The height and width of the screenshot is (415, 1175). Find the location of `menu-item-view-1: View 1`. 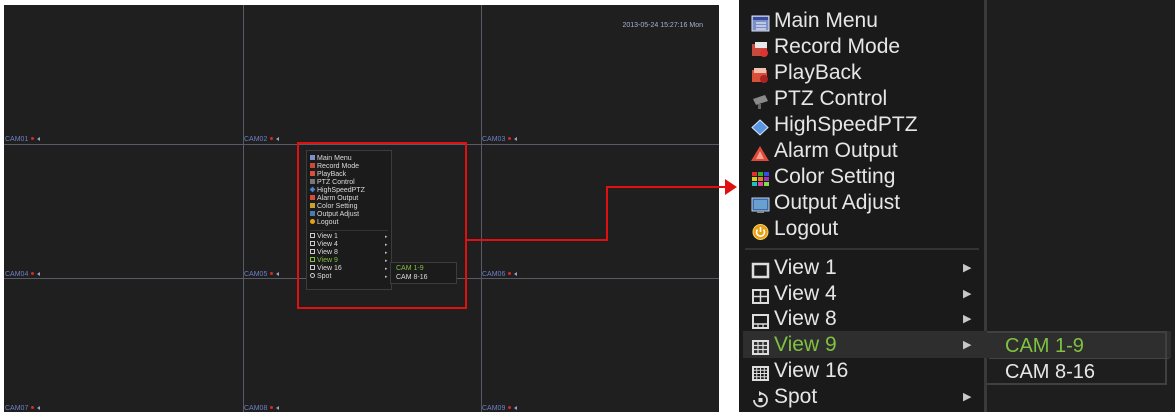

menu-item-view-1: View 1 is located at coordinates (794, 268).